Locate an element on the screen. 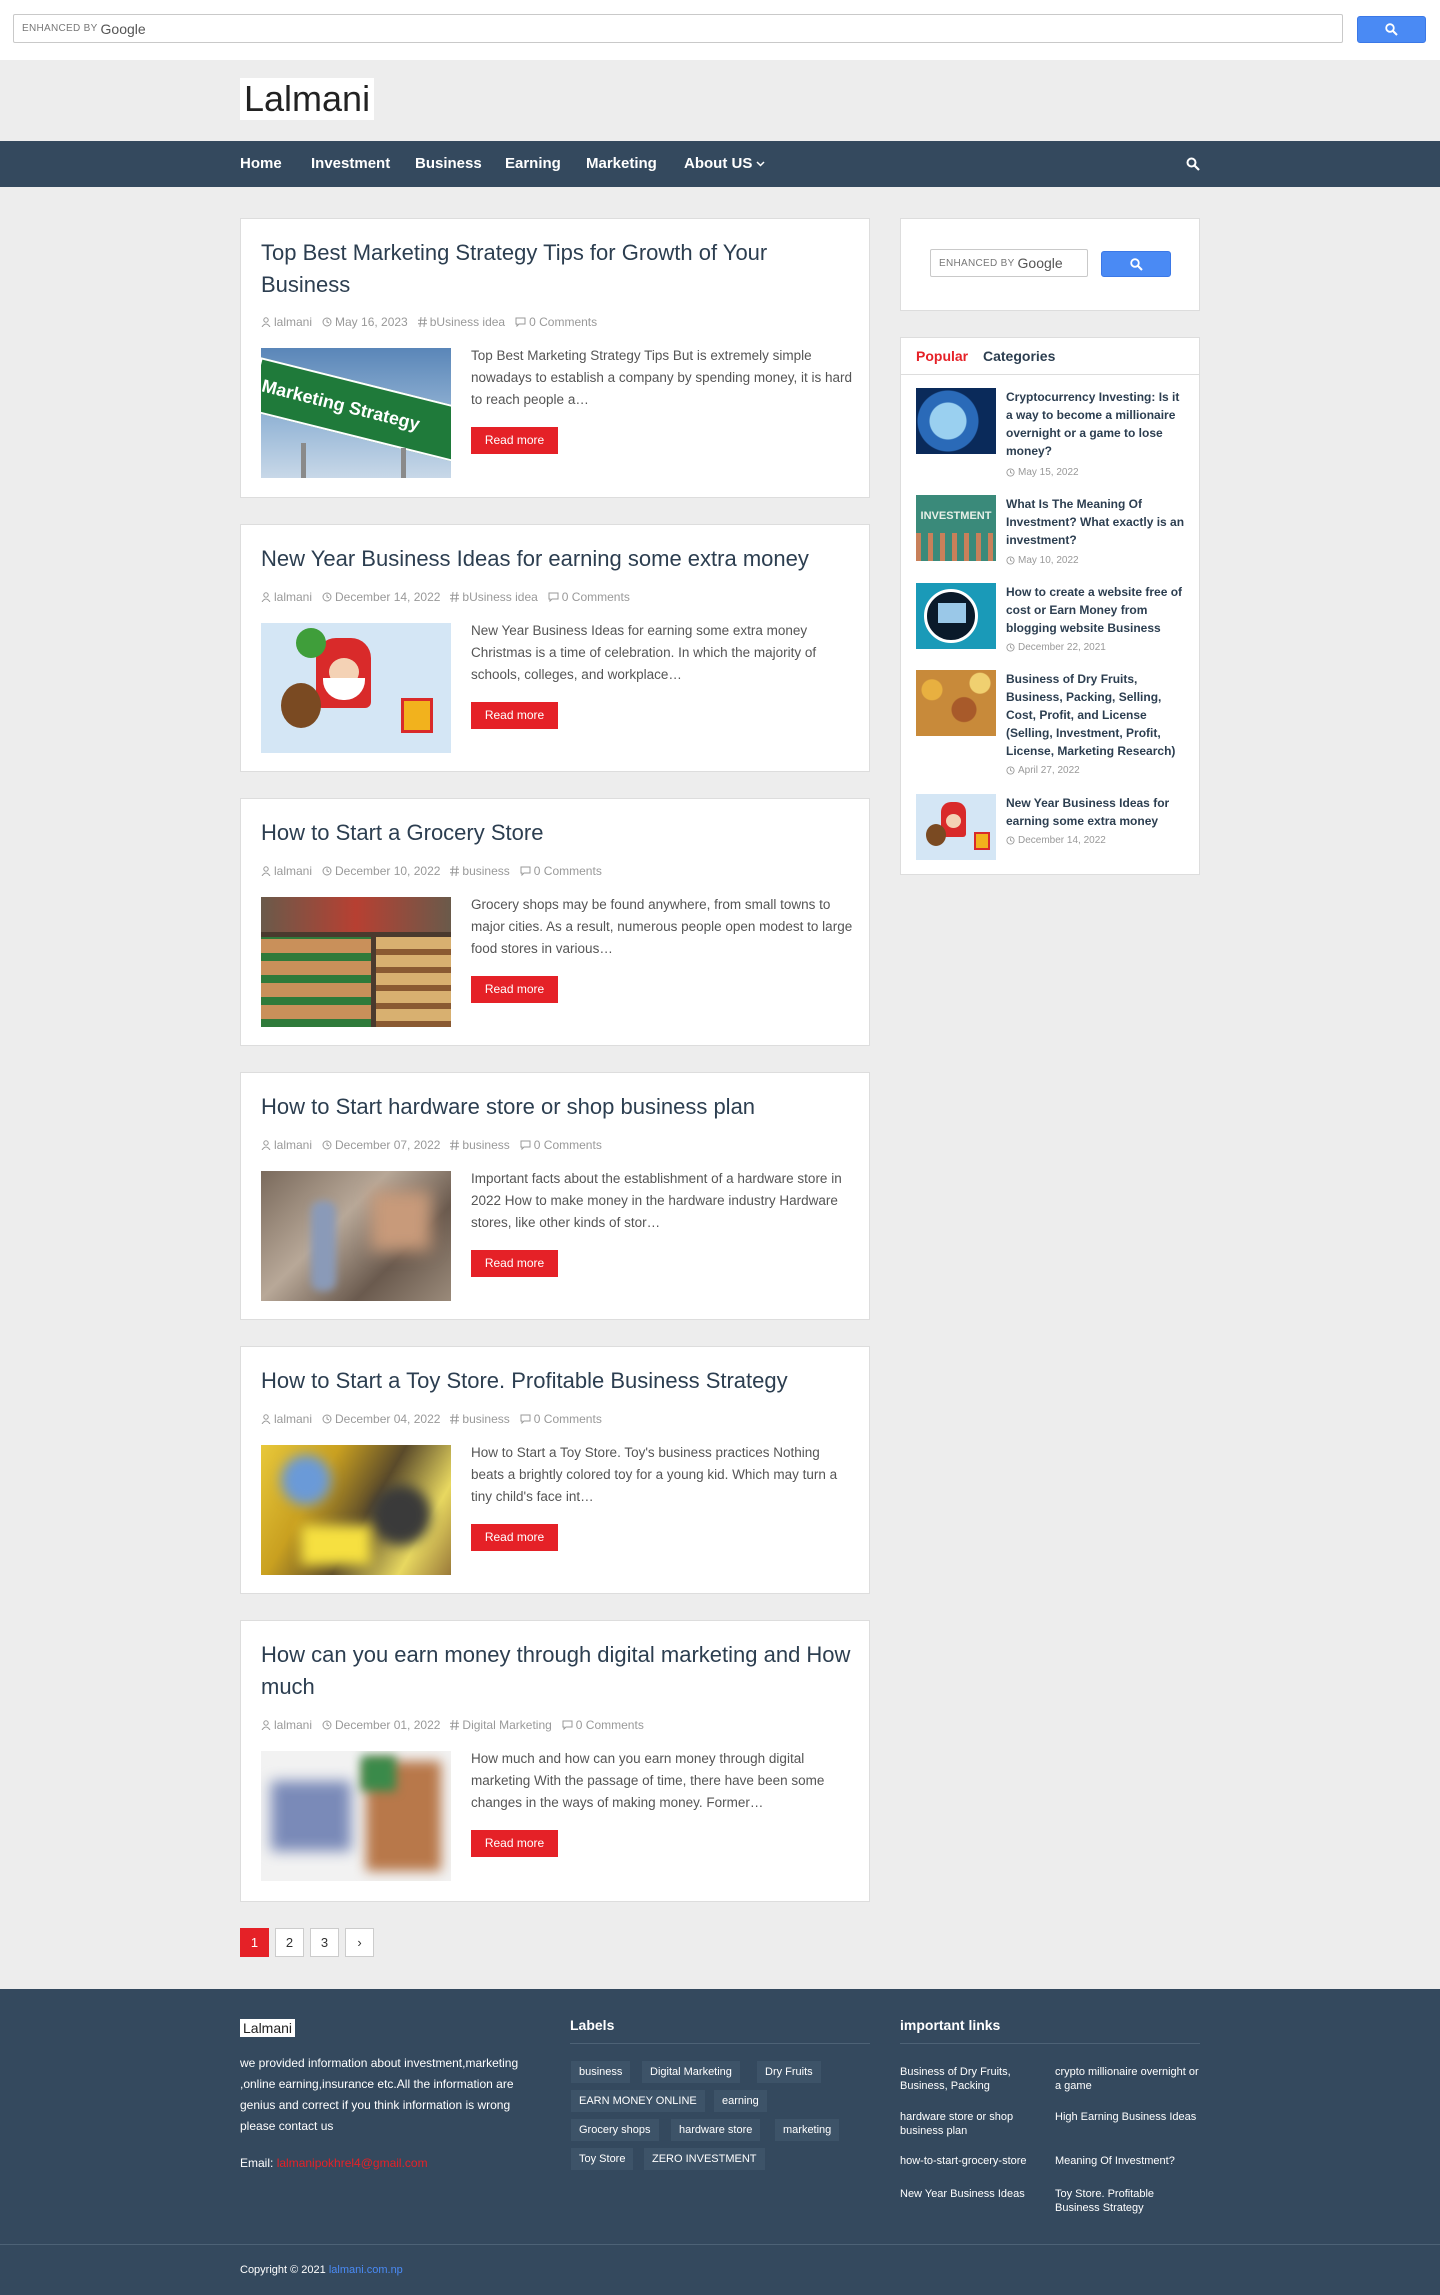 The image size is (1440, 2295). label-tag: EARN MONEY ONLINE is located at coordinates (638, 2101).